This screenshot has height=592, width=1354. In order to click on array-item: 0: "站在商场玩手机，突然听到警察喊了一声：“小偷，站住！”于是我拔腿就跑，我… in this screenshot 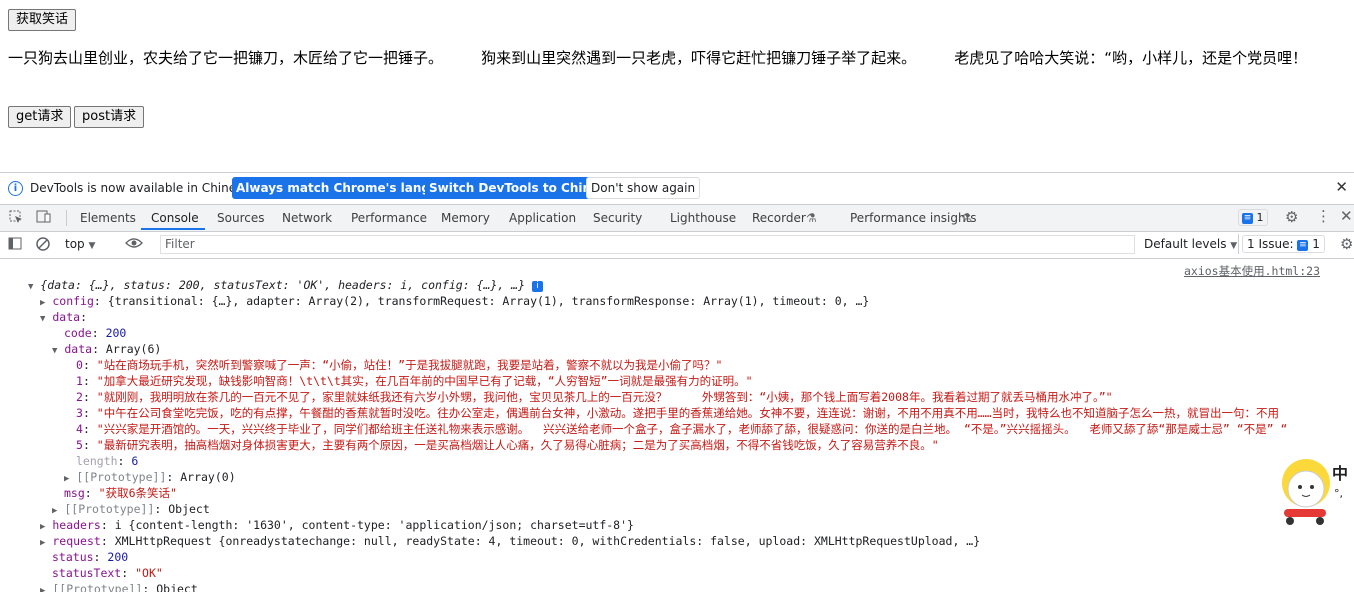, I will do `click(399, 365)`.